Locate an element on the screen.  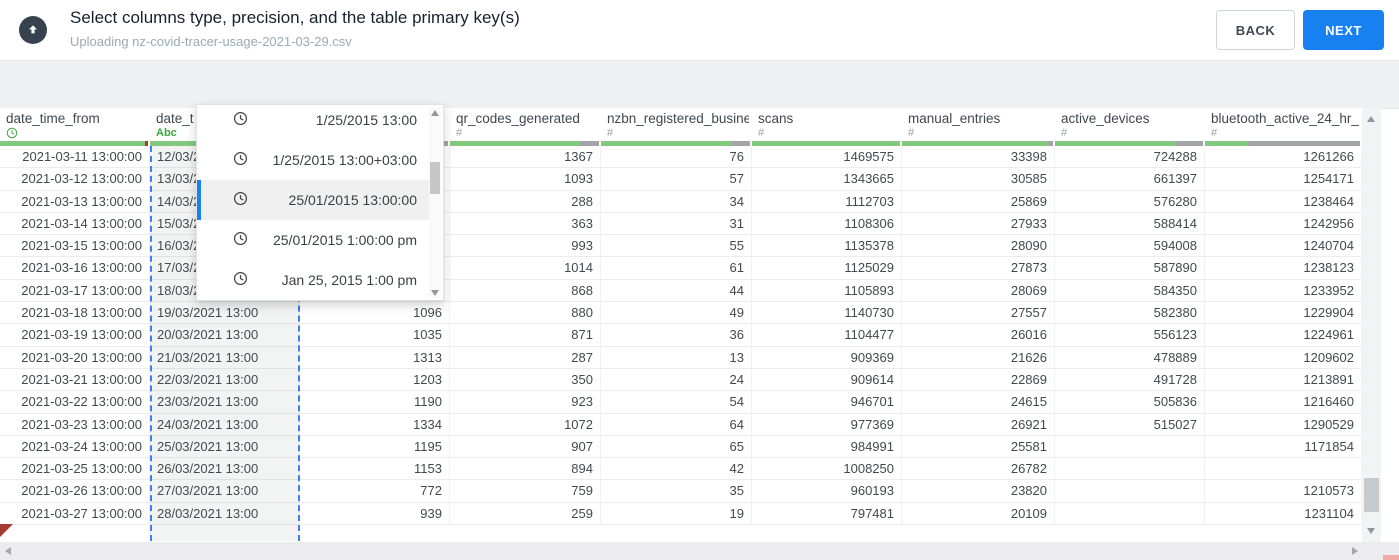
cell: 1096 is located at coordinates (375, 313).